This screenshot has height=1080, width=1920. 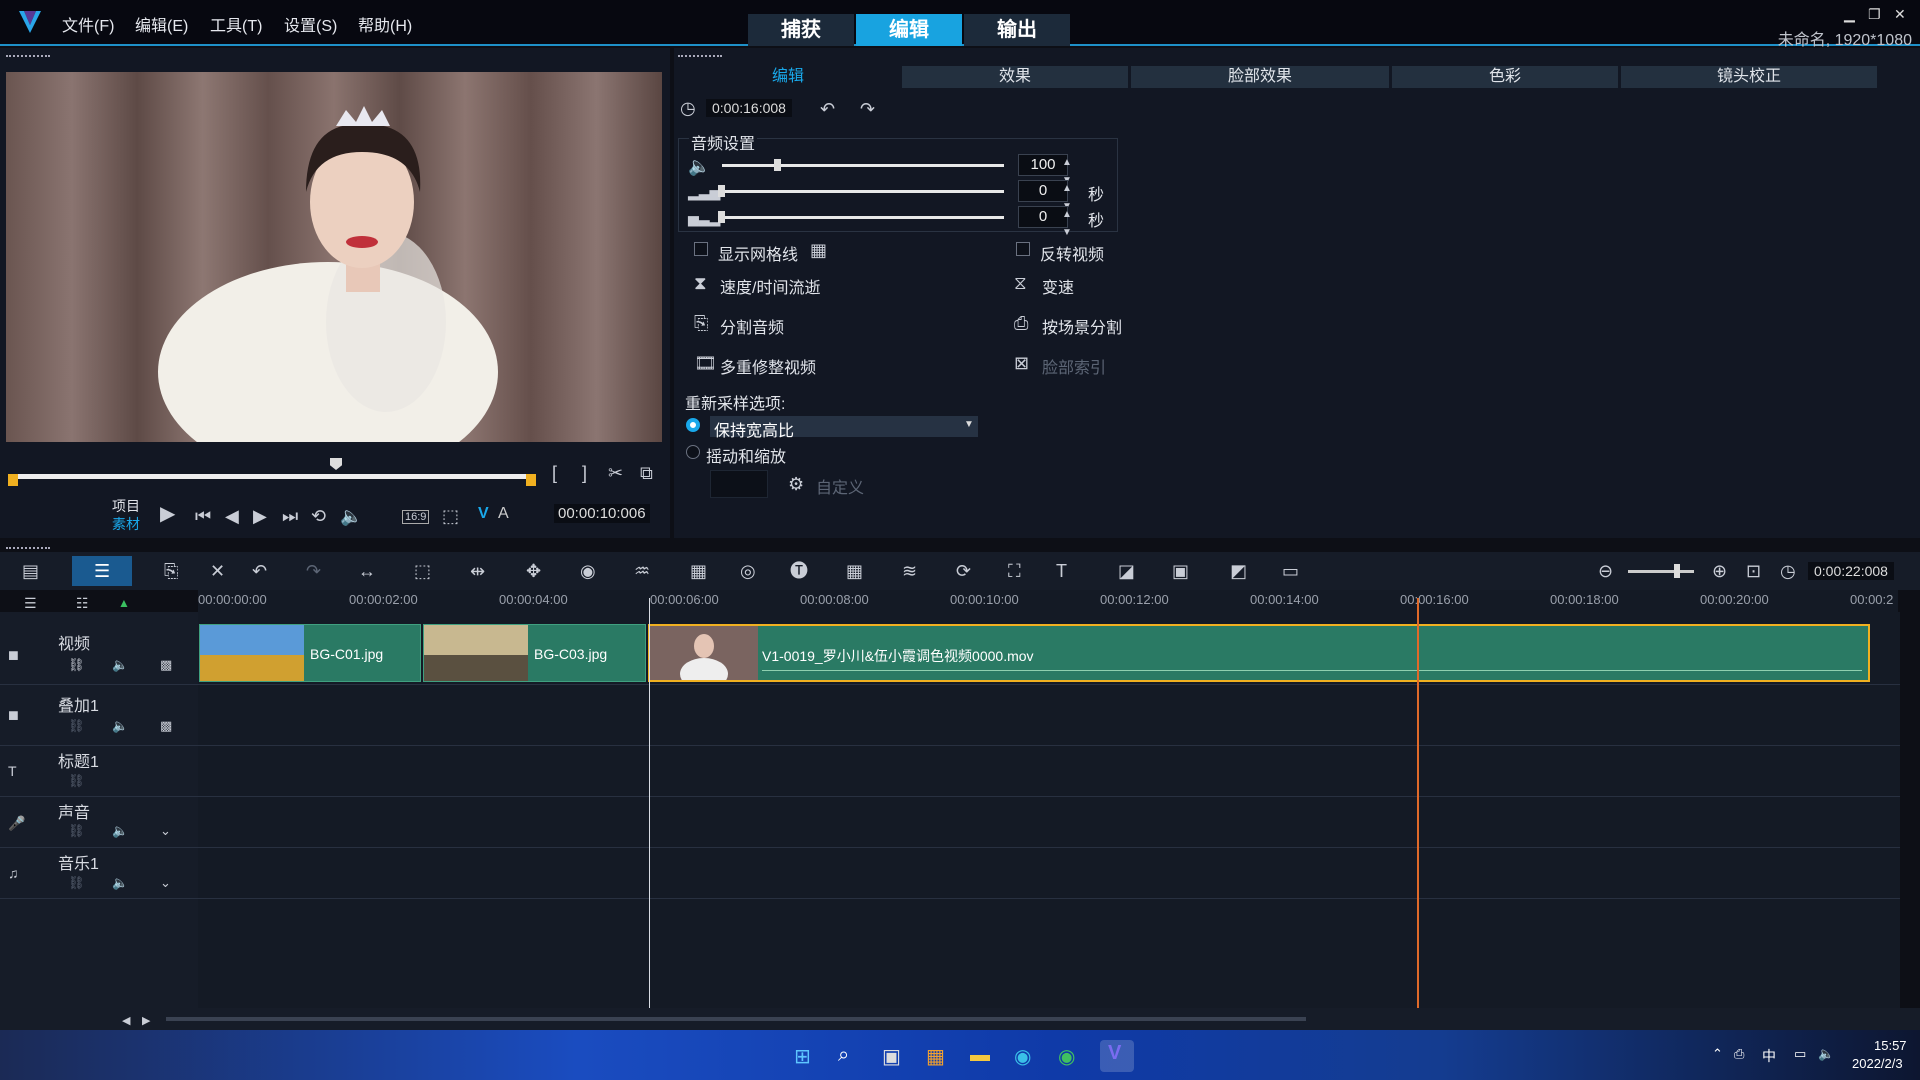 I want to click on scene-split-icon: ⎙, so click(x=1021, y=323).